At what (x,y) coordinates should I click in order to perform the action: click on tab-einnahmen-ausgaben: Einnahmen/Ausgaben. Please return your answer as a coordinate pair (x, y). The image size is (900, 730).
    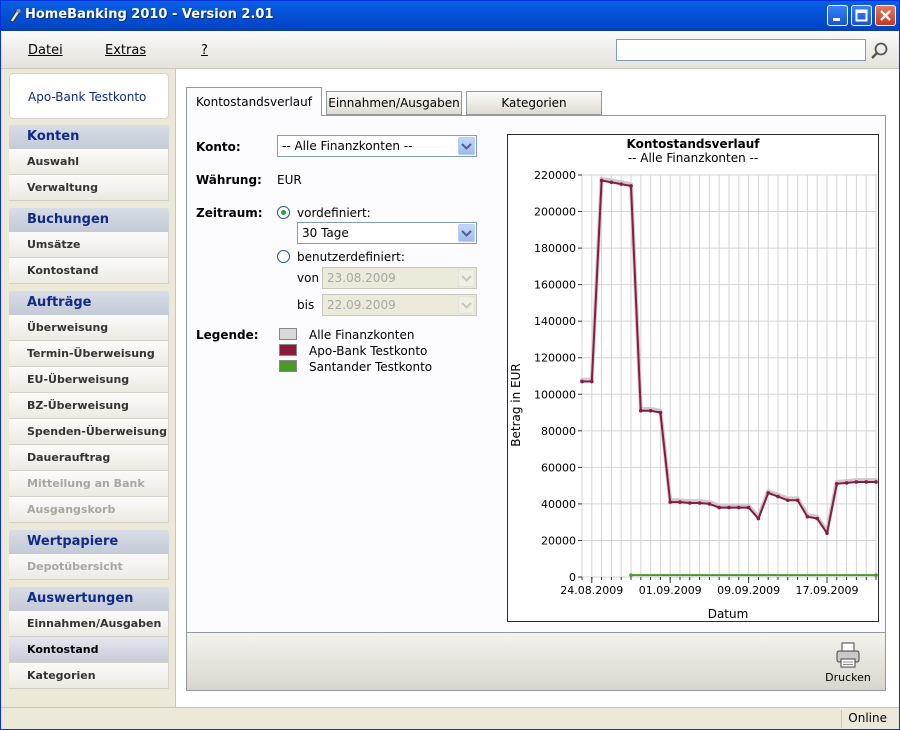
    Looking at the image, I should click on (394, 103).